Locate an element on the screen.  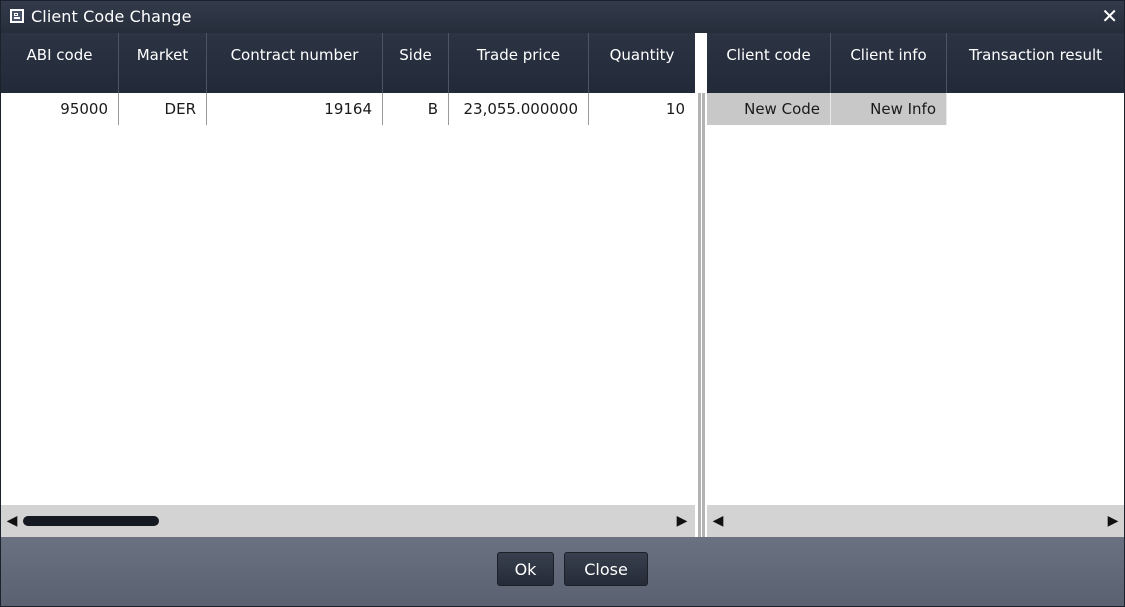
column-header-label: Client info is located at coordinates (888, 55).